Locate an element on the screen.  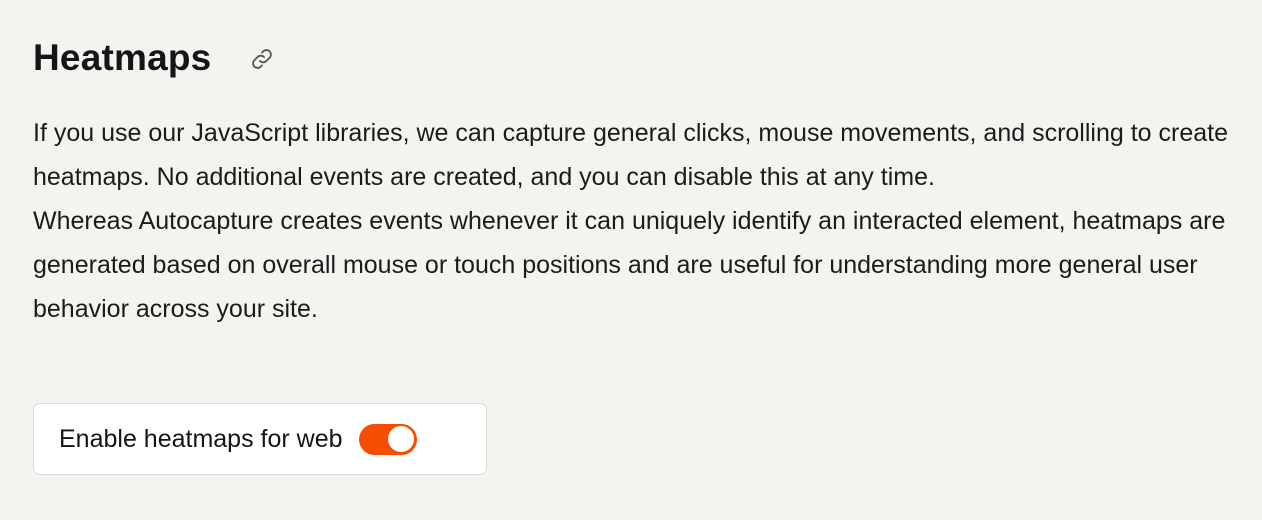
switch-knob is located at coordinates (400, 439).